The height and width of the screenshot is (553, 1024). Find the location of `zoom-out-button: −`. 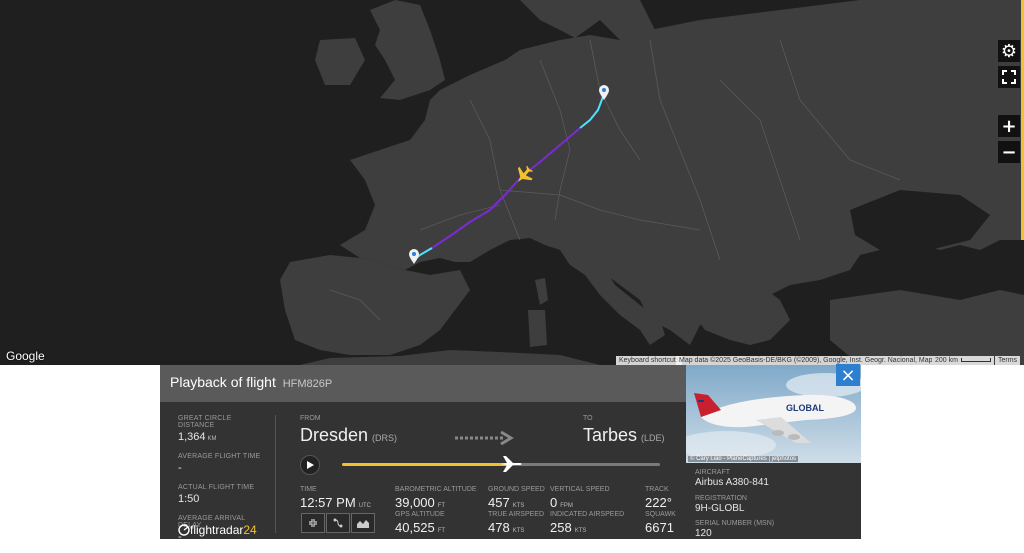

zoom-out-button: − is located at coordinates (1009, 152).